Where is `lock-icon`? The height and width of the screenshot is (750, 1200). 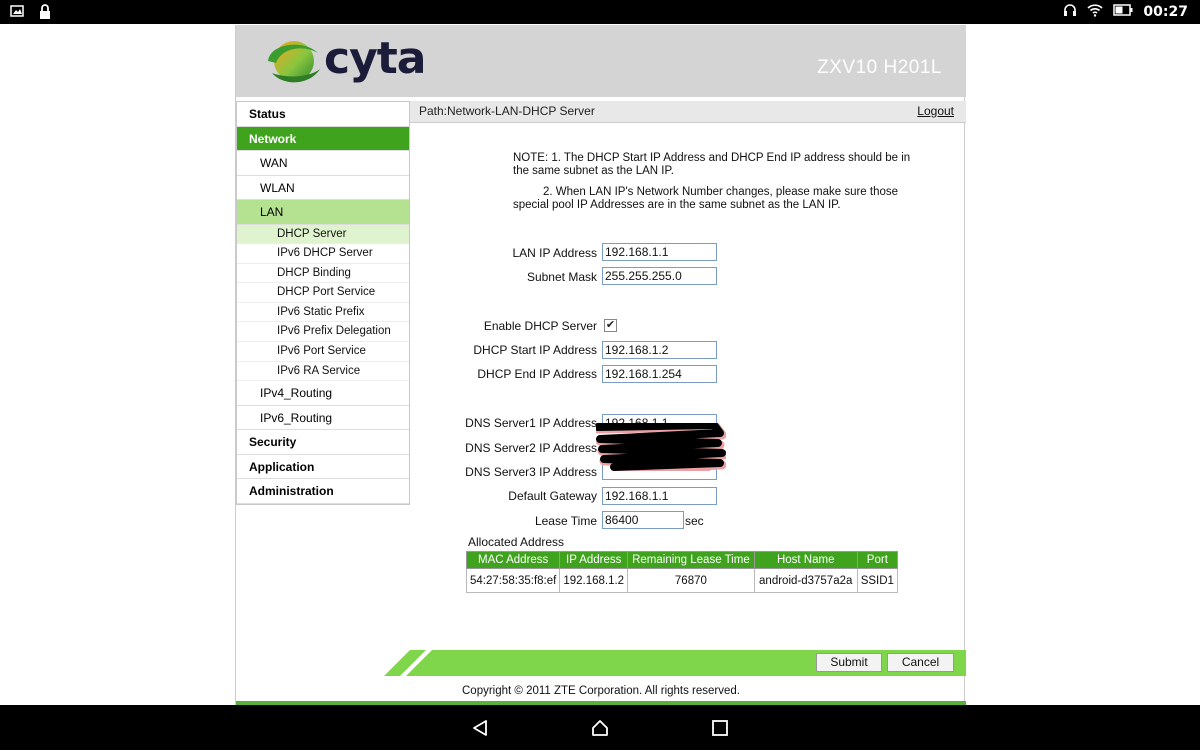
lock-icon is located at coordinates (45, 11).